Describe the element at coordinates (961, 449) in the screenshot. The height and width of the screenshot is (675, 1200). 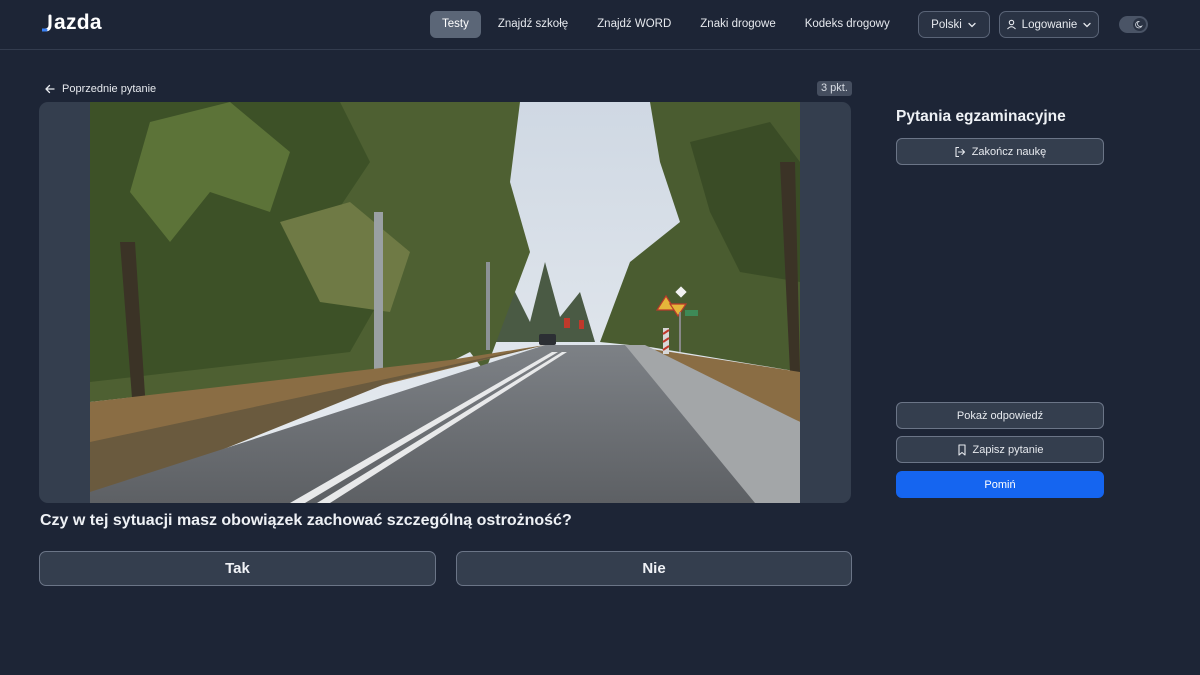
I see `bookmark-icon` at that location.